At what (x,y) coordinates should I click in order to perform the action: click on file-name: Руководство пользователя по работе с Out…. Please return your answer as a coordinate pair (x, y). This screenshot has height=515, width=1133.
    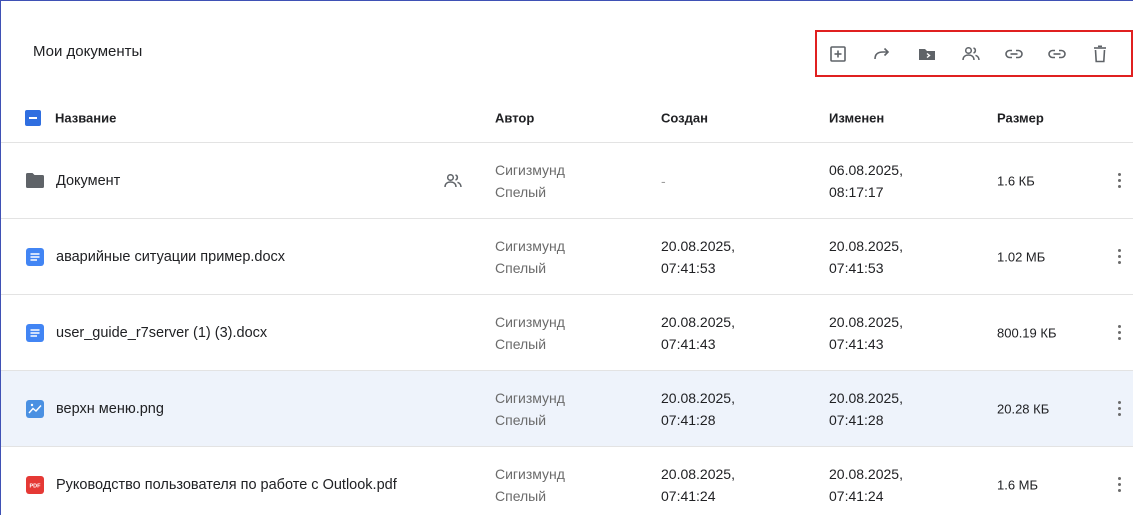
    Looking at the image, I should click on (226, 485).